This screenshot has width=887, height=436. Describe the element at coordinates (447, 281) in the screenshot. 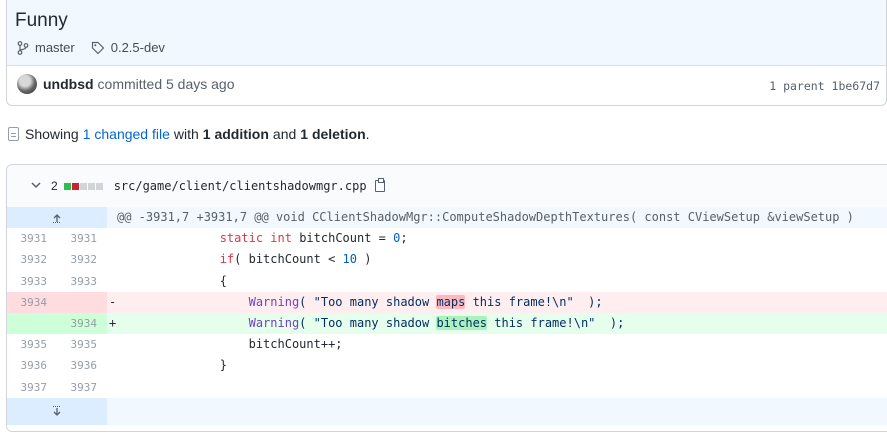

I see `diff-line: 3933 3933 {` at that location.